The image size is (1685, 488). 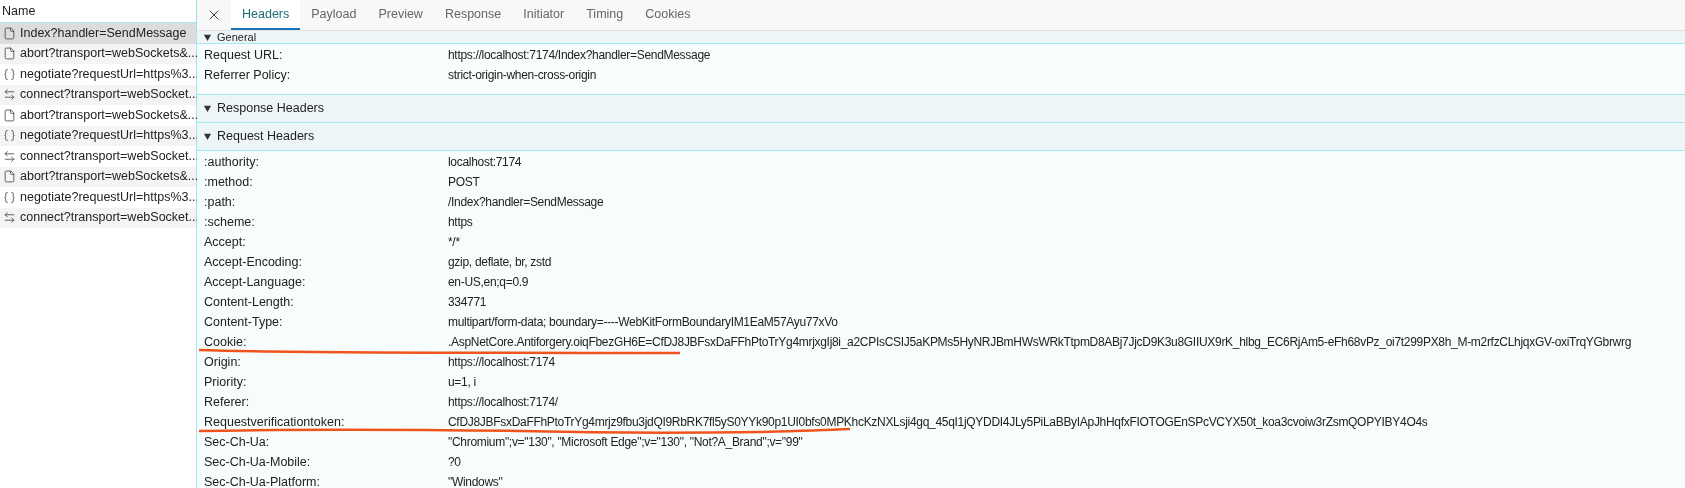 What do you see at coordinates (225, 342) in the screenshot?
I see `header-name: Cookie:` at bounding box center [225, 342].